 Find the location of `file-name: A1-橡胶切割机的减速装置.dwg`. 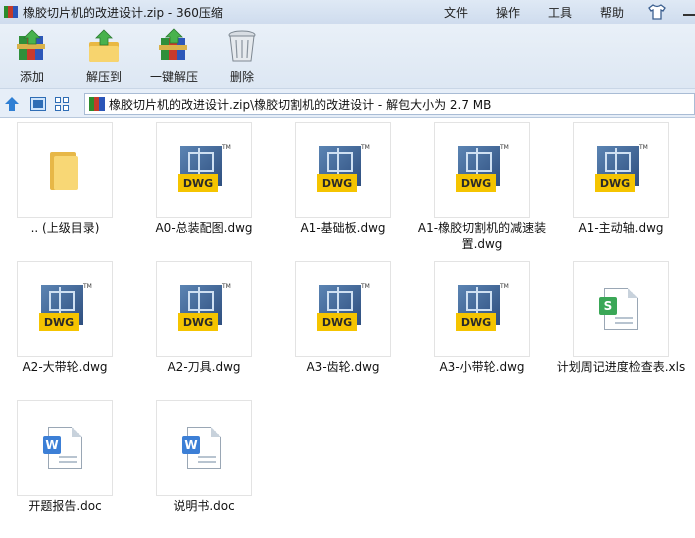

file-name: A1-橡胶切割机的减速装置.dwg is located at coordinates (482, 236).